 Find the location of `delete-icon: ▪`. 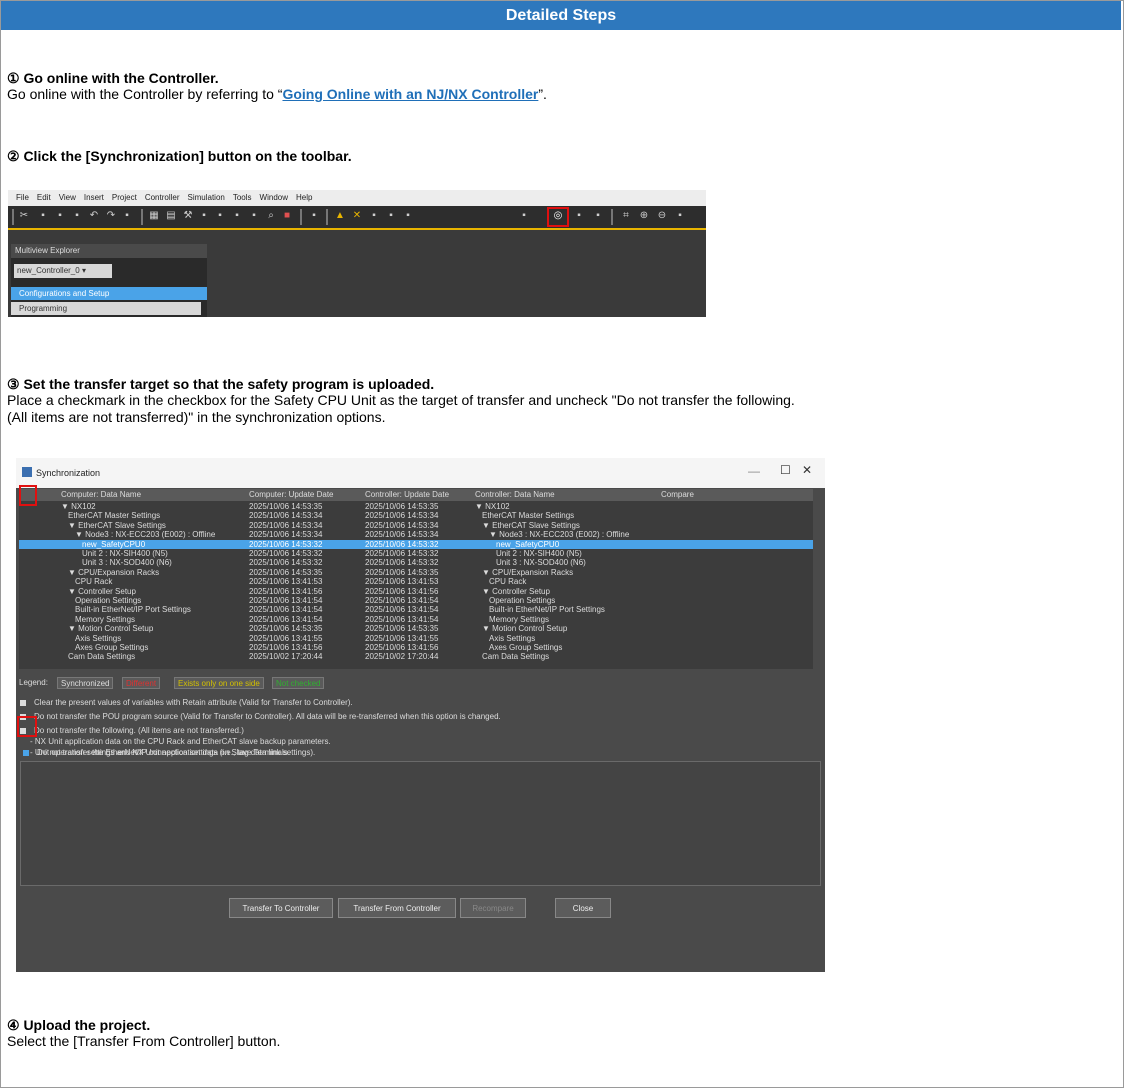

delete-icon: ▪ is located at coordinates (77, 216).